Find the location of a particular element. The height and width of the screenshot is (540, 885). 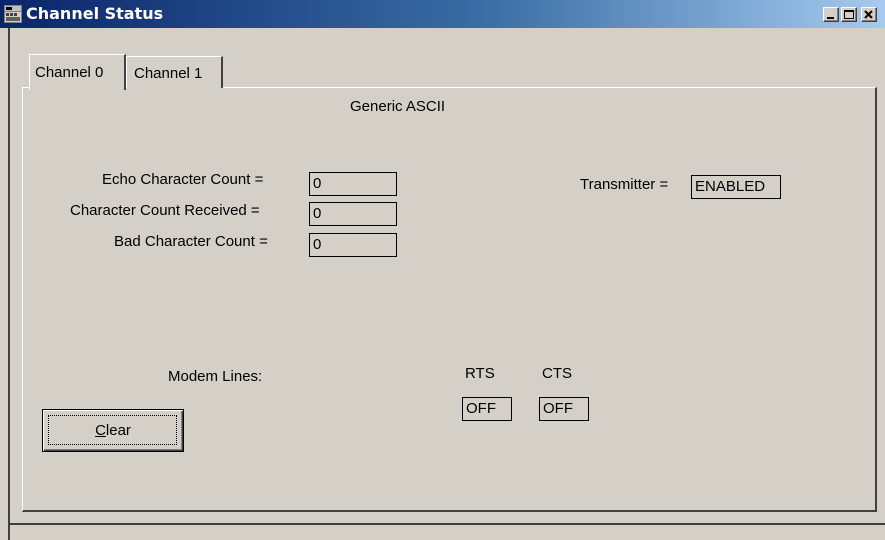

cts-label: CTS is located at coordinates (557, 373).